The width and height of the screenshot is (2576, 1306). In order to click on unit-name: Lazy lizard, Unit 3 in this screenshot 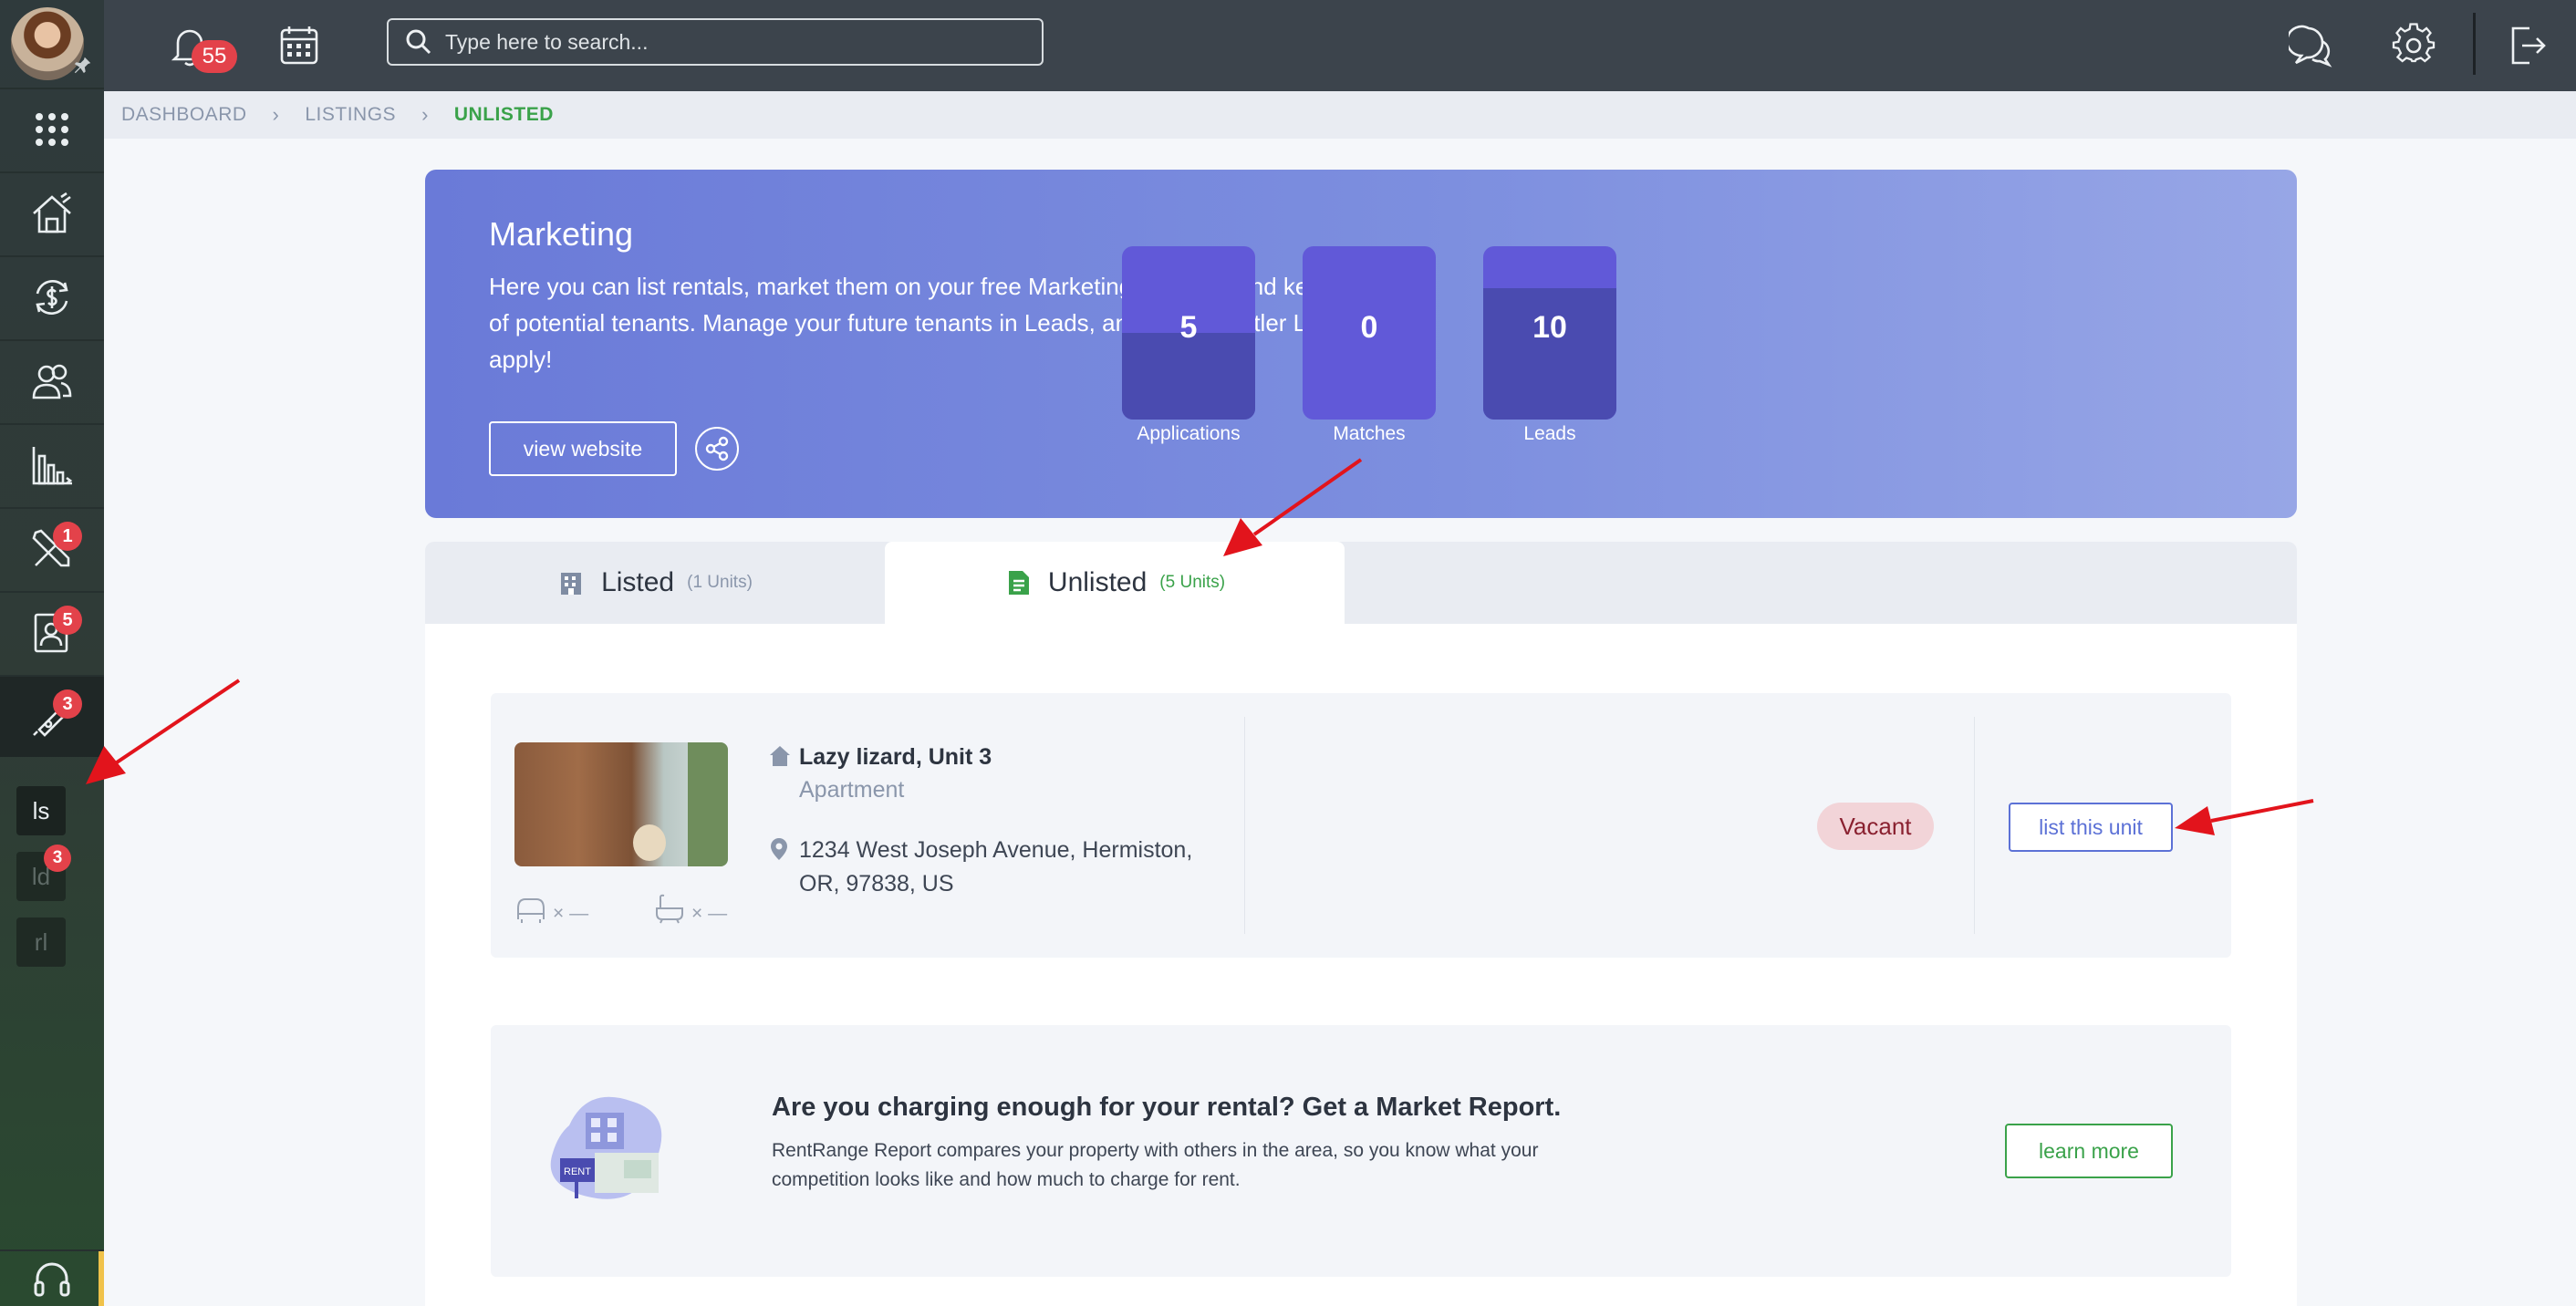, I will do `click(895, 757)`.